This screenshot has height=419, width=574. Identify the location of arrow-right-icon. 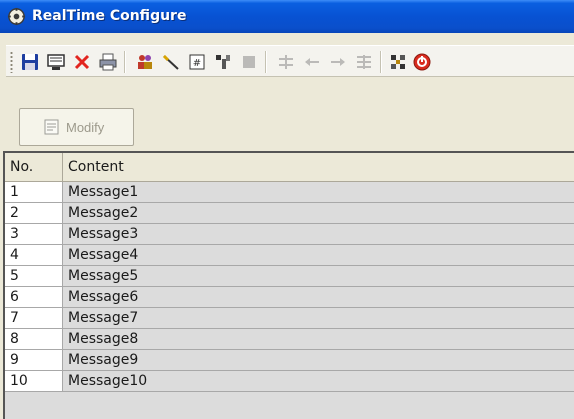
(338, 62).